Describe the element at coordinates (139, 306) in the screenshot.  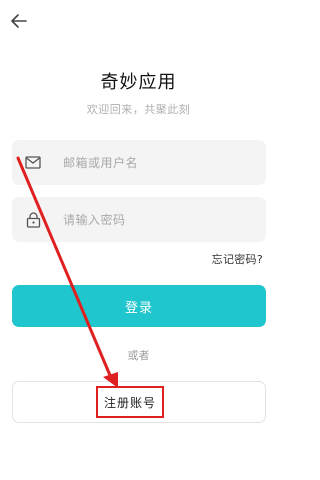
I see `login-button: 登录` at that location.